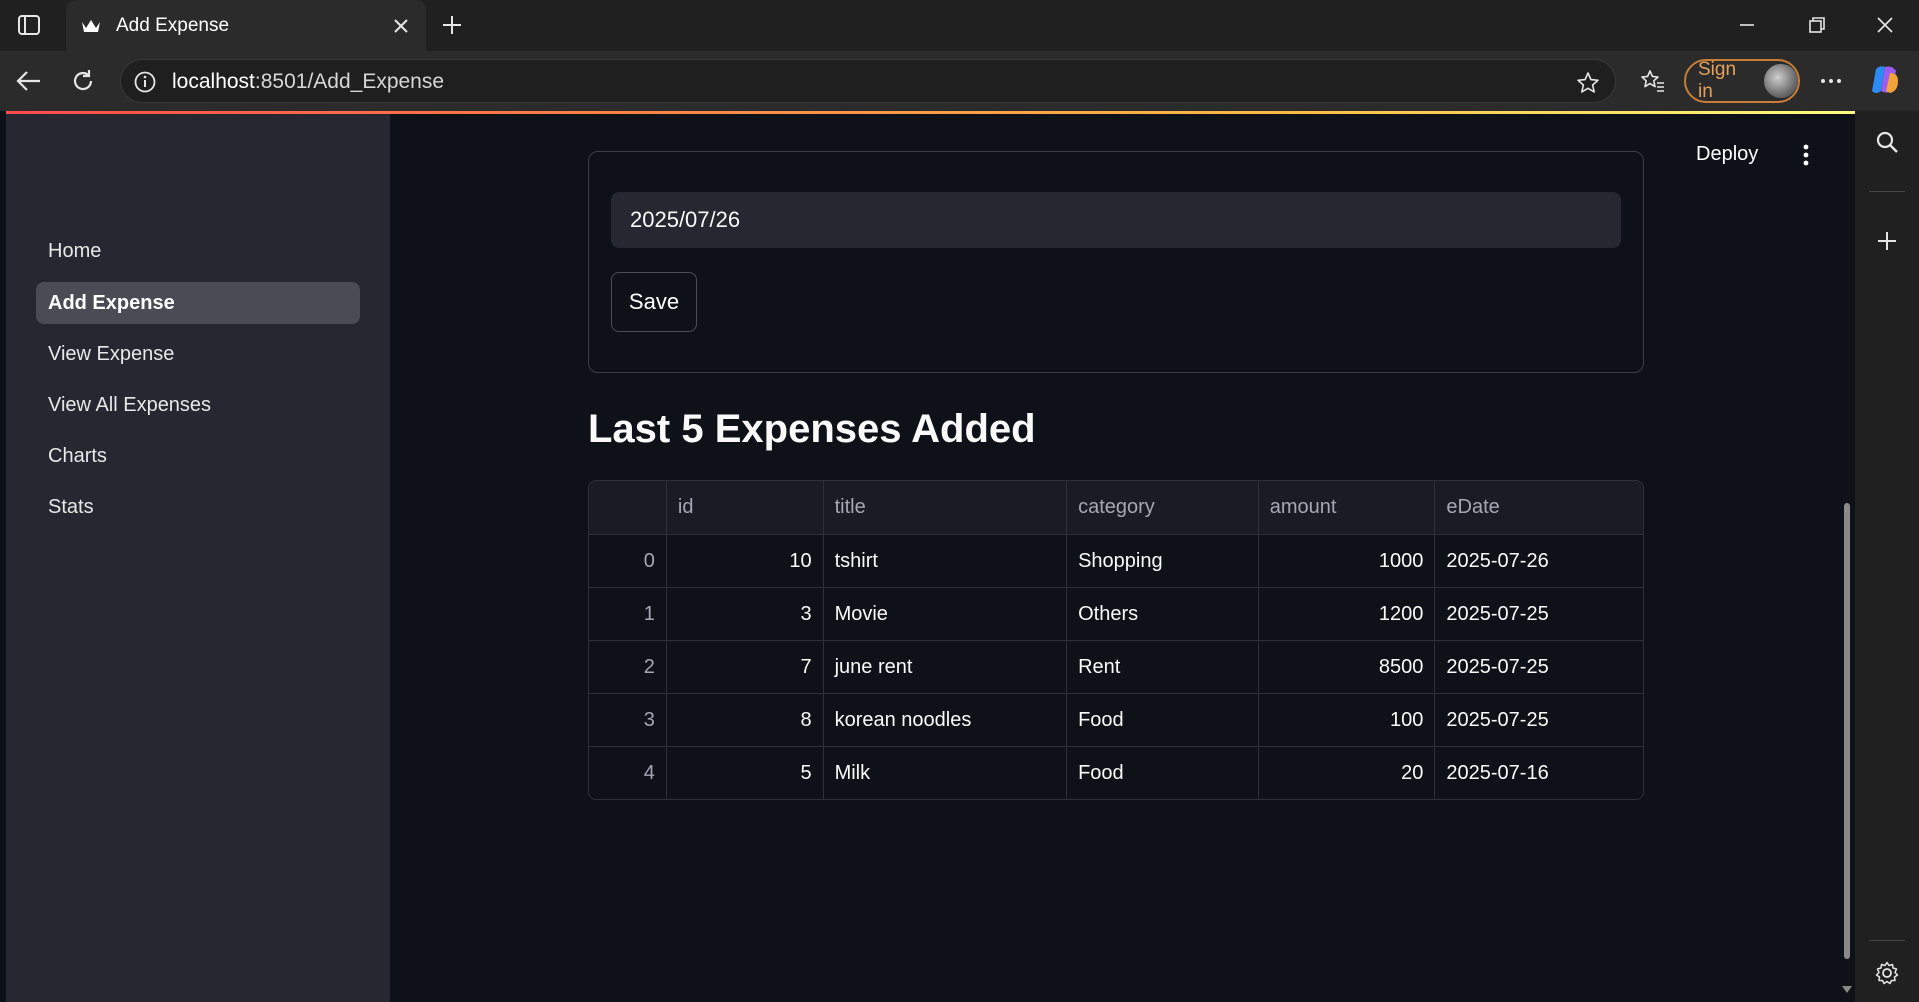 This screenshot has height=1002, width=1919. I want to click on close-tab-icon, so click(401, 26).